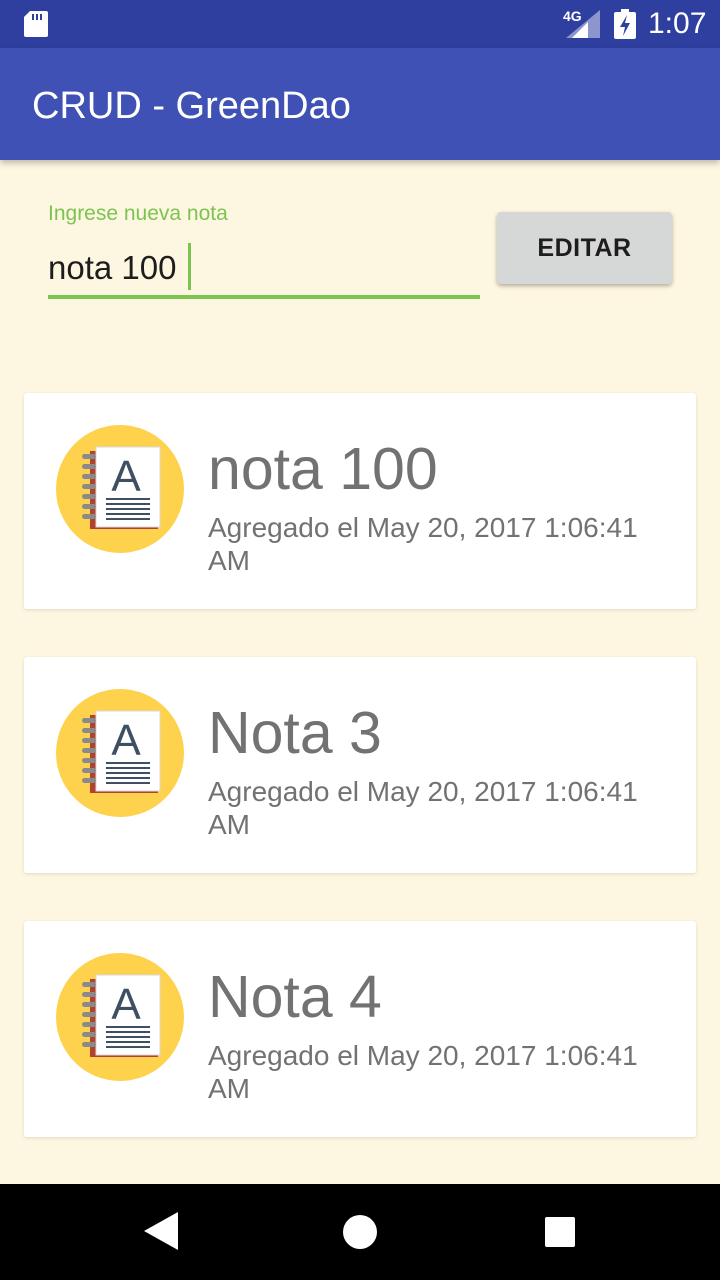 Image resolution: width=720 pixels, height=1280 pixels. What do you see at coordinates (323, 469) in the screenshot?
I see `note-title: nota 100` at bounding box center [323, 469].